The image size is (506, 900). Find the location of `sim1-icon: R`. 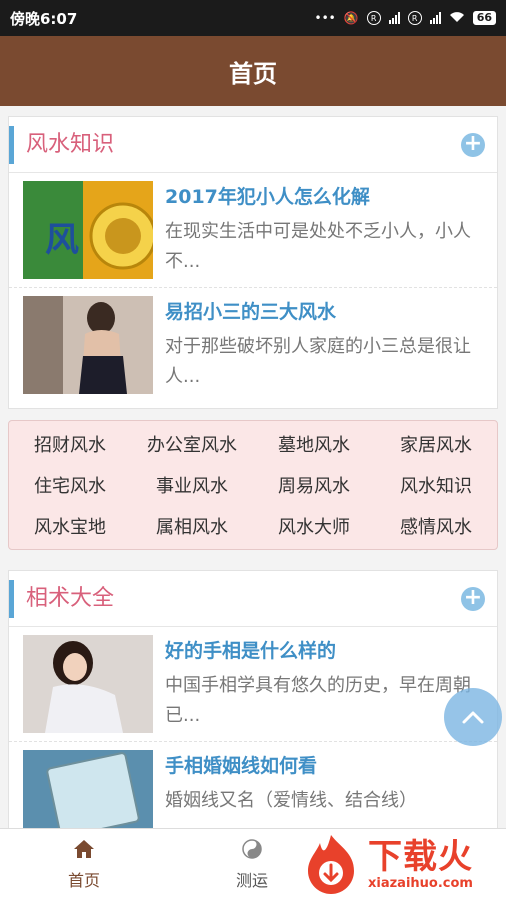

sim1-icon: R is located at coordinates (373, 18).